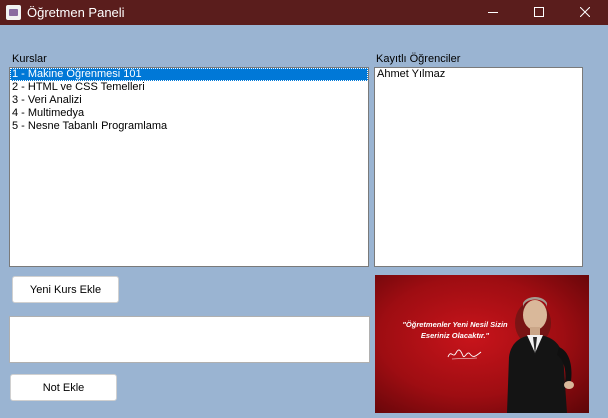 This screenshot has height=418, width=608. What do you see at coordinates (189, 74) in the screenshot?
I see `course-item: 1 - Makine Öğrenmesi 101` at bounding box center [189, 74].